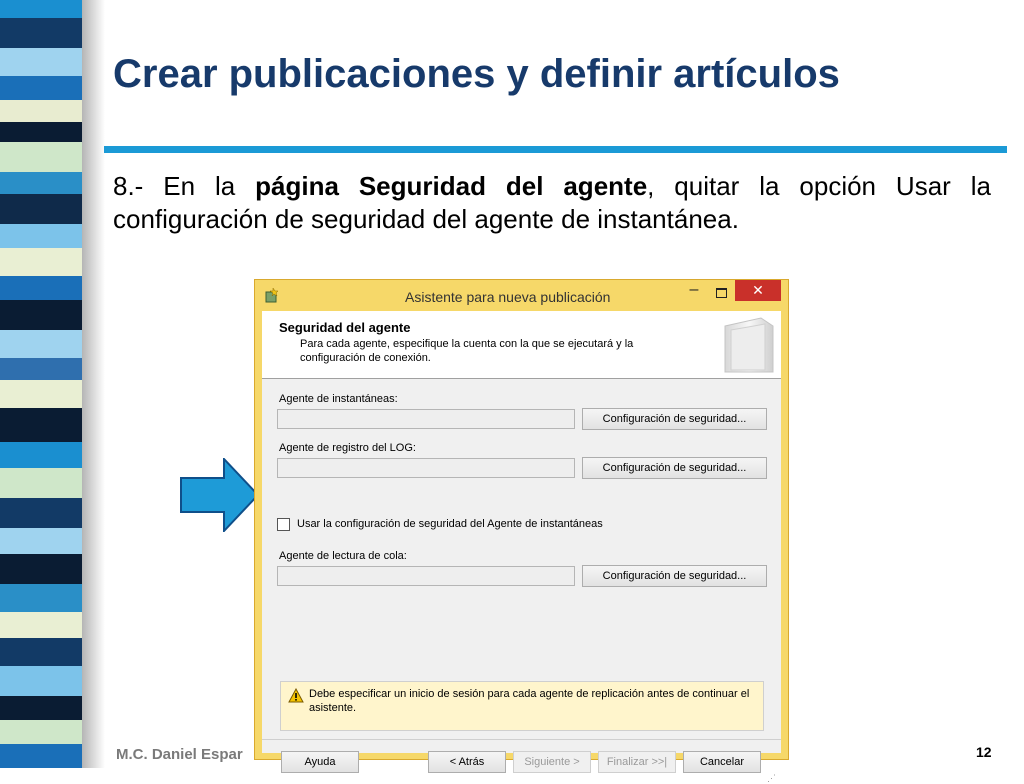 Image resolution: width=1024 pixels, height=784 pixels. I want to click on body-prefix: 8.- En la, so click(184, 186).